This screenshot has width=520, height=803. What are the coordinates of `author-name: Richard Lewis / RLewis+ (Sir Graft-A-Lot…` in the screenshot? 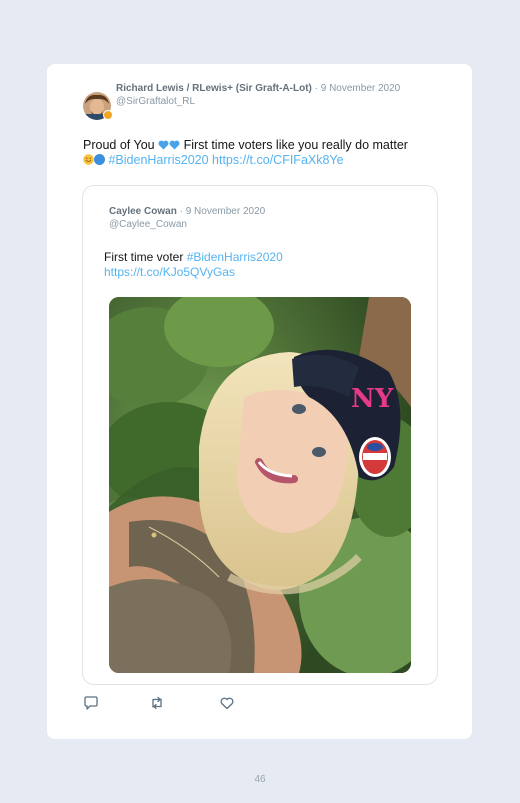 It's located at (214, 88).